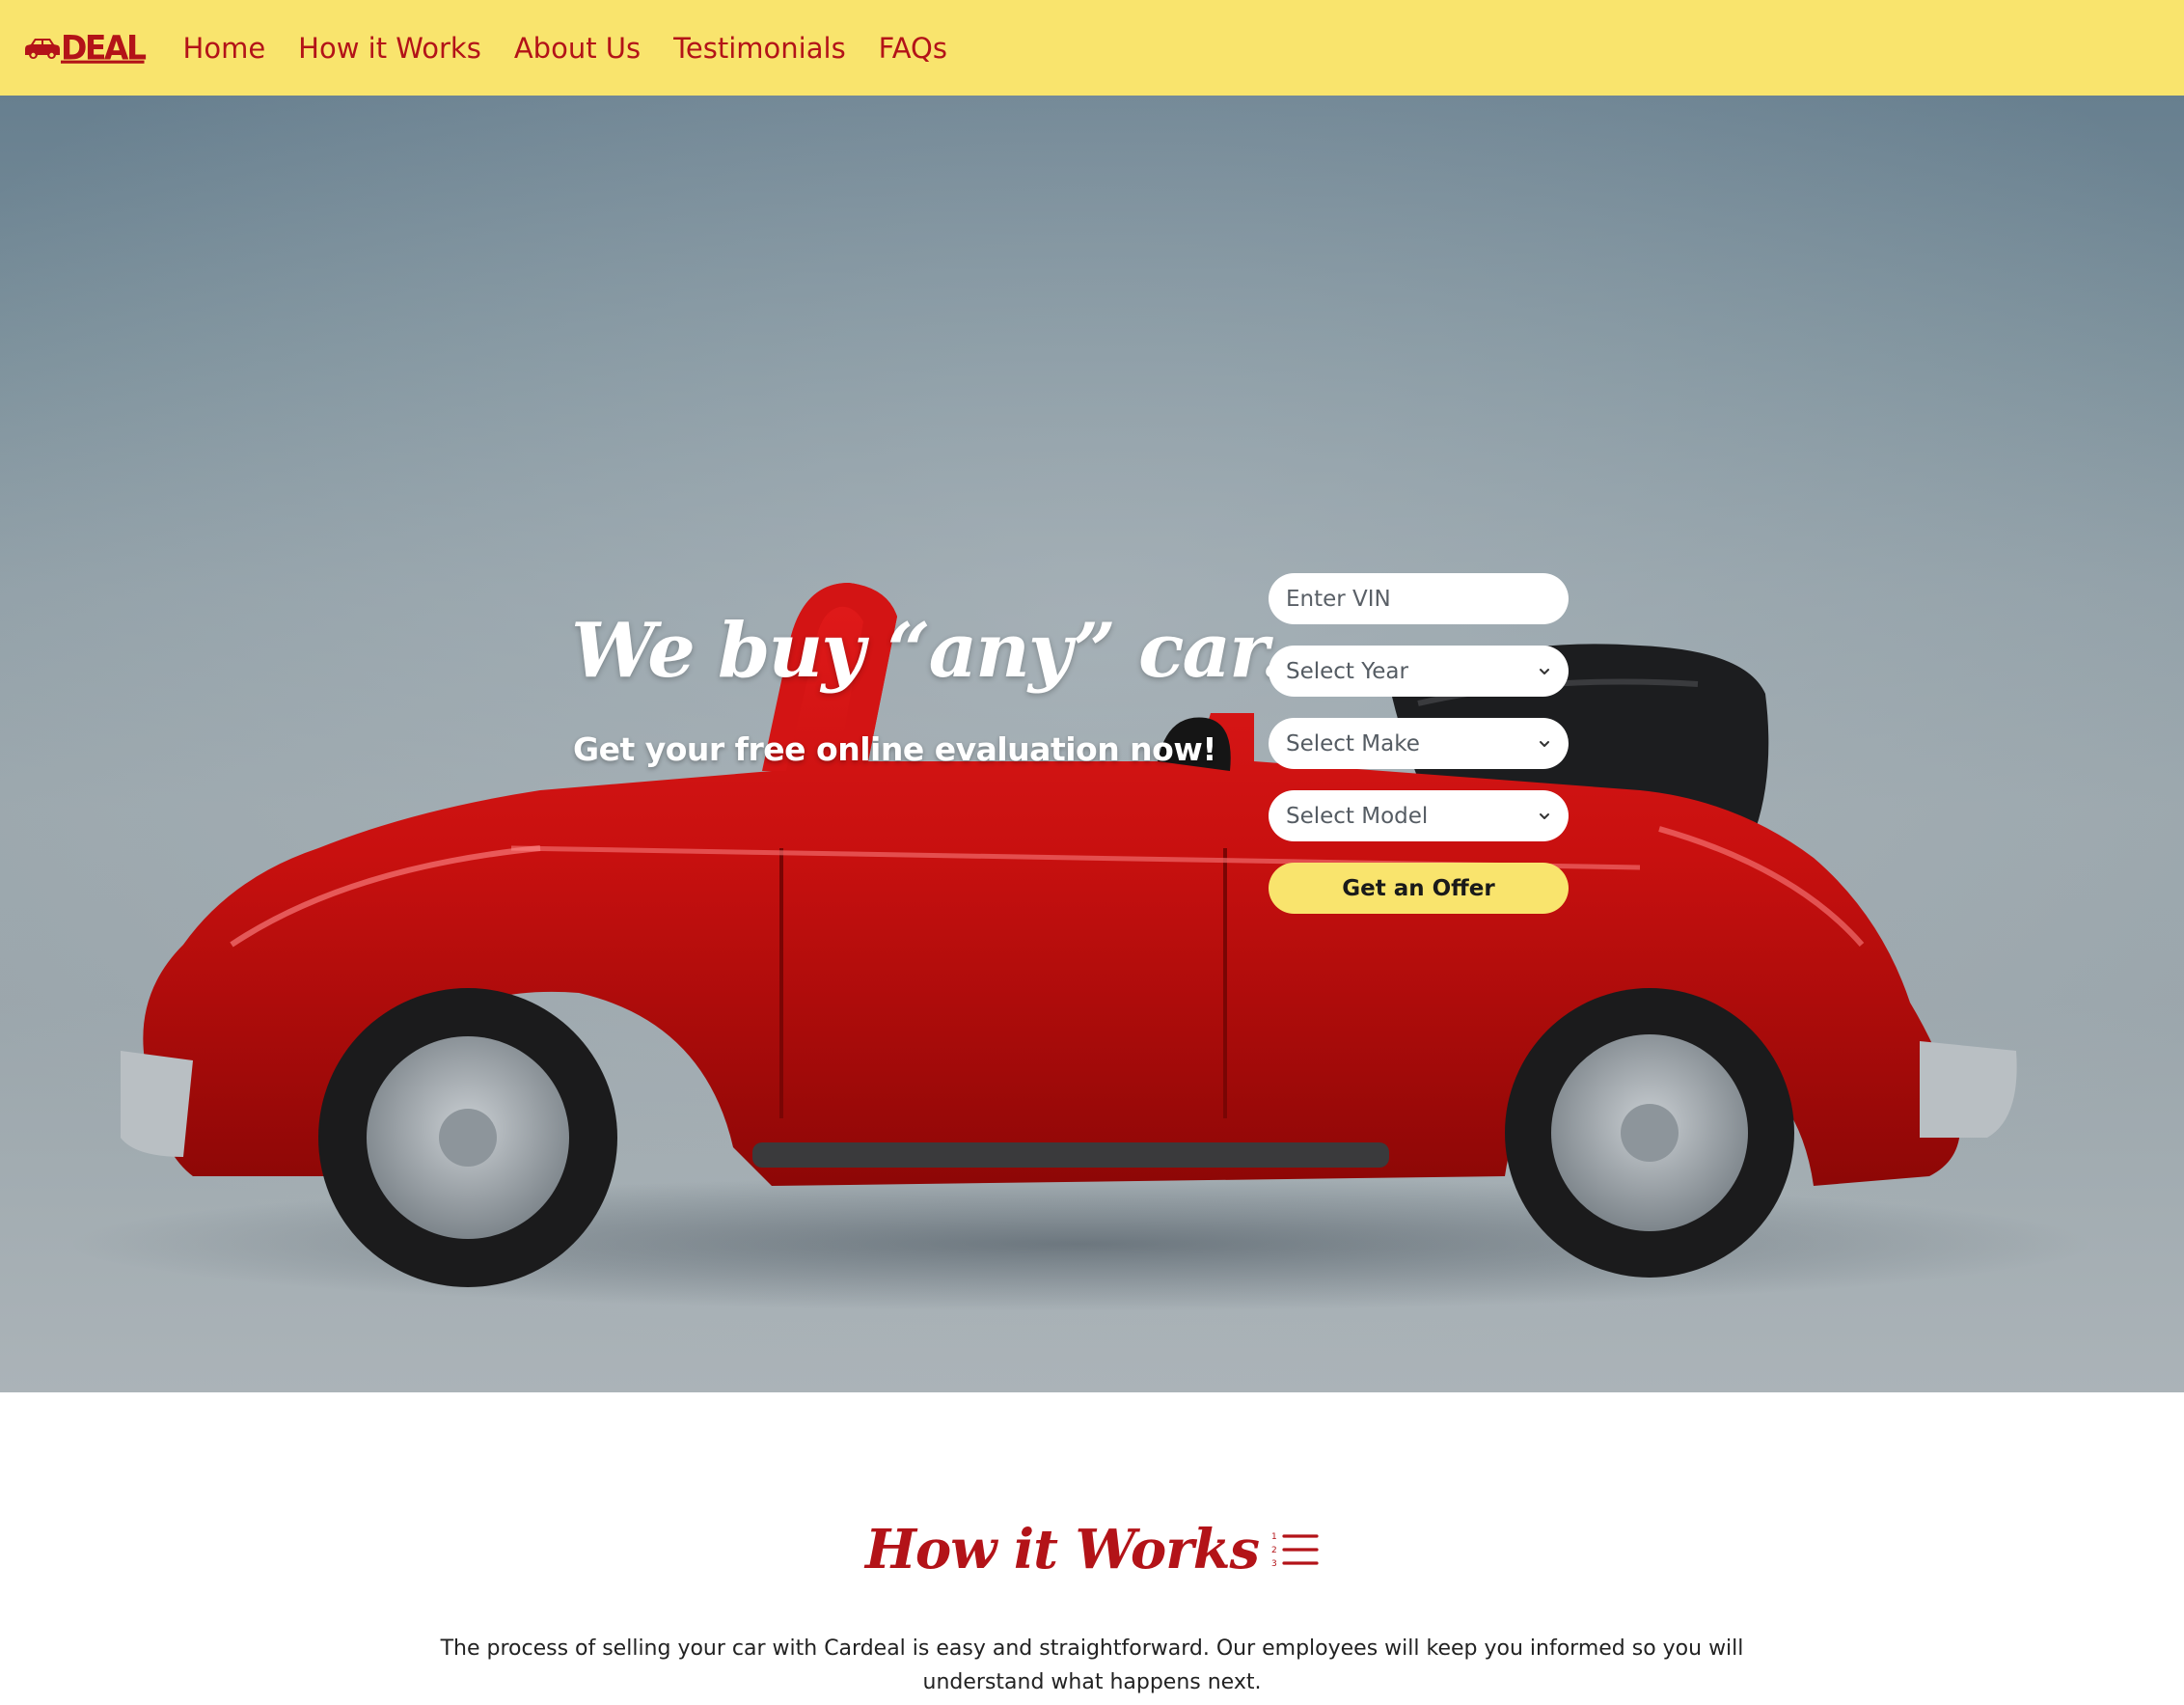 The width and height of the screenshot is (2184, 1705). Describe the element at coordinates (104, 48) in the screenshot. I see `logo-wordmark: DEAL` at that location.